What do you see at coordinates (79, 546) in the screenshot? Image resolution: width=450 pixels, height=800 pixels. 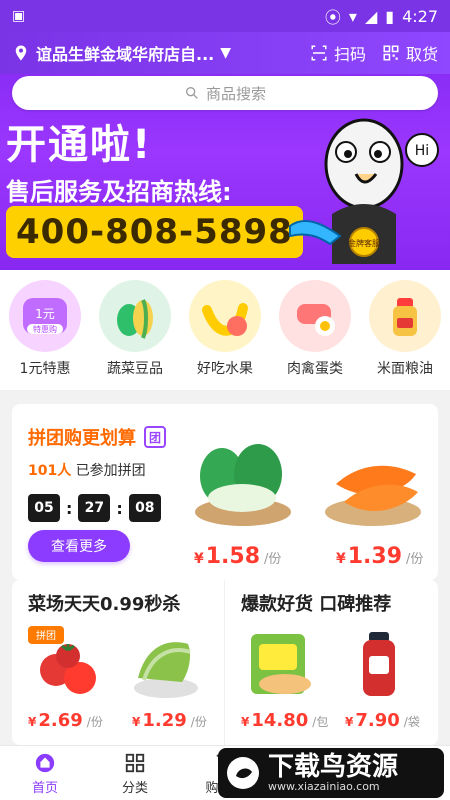 I see `see-more-button: 查看更多` at bounding box center [79, 546].